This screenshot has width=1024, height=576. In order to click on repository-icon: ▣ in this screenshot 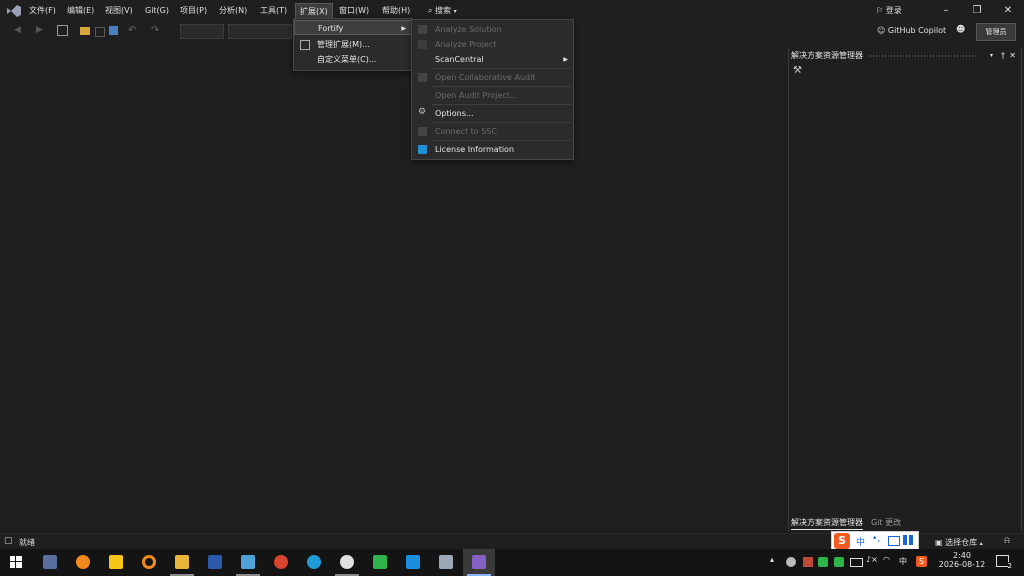, I will do `click(939, 542)`.